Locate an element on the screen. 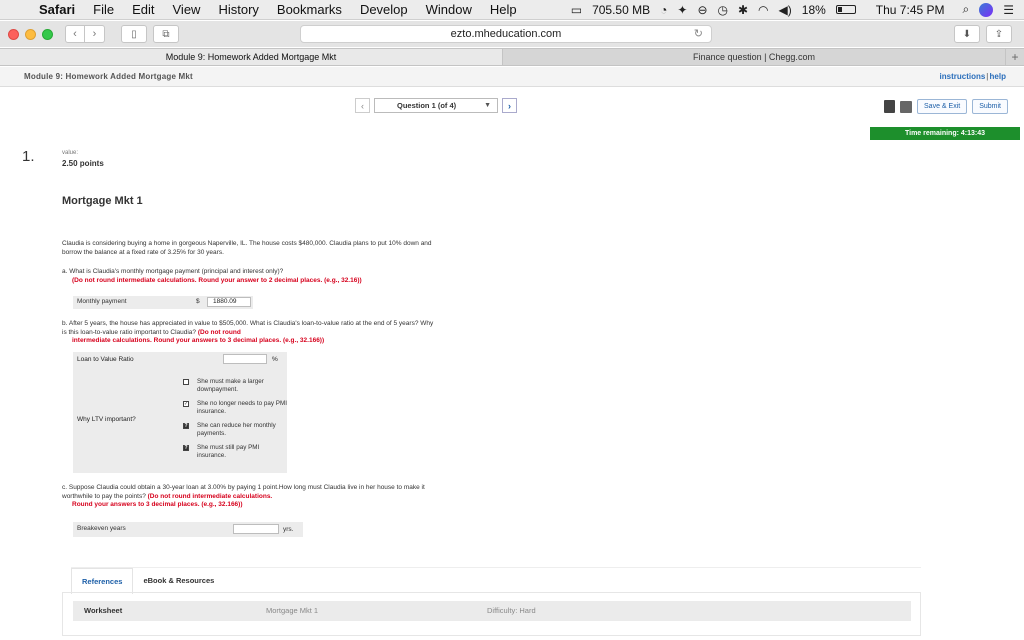 The width and height of the screenshot is (1024, 640). part-c-instruction-start: (Do not round intermediate calculations. is located at coordinates (210, 496).